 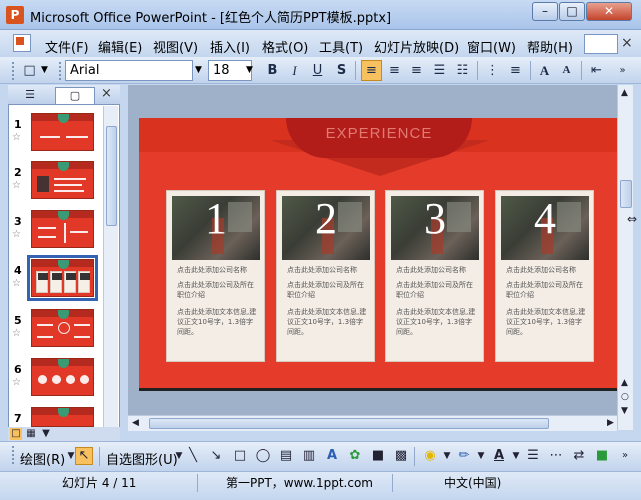 What do you see at coordinates (263, 456) in the screenshot?
I see `oval-icon: ◯` at bounding box center [263, 456].